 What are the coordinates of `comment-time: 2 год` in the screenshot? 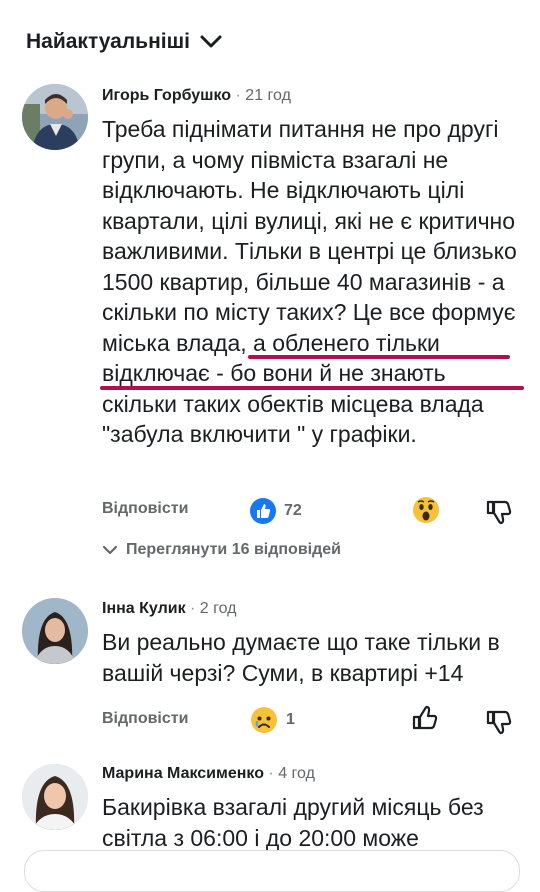 It's located at (218, 608).